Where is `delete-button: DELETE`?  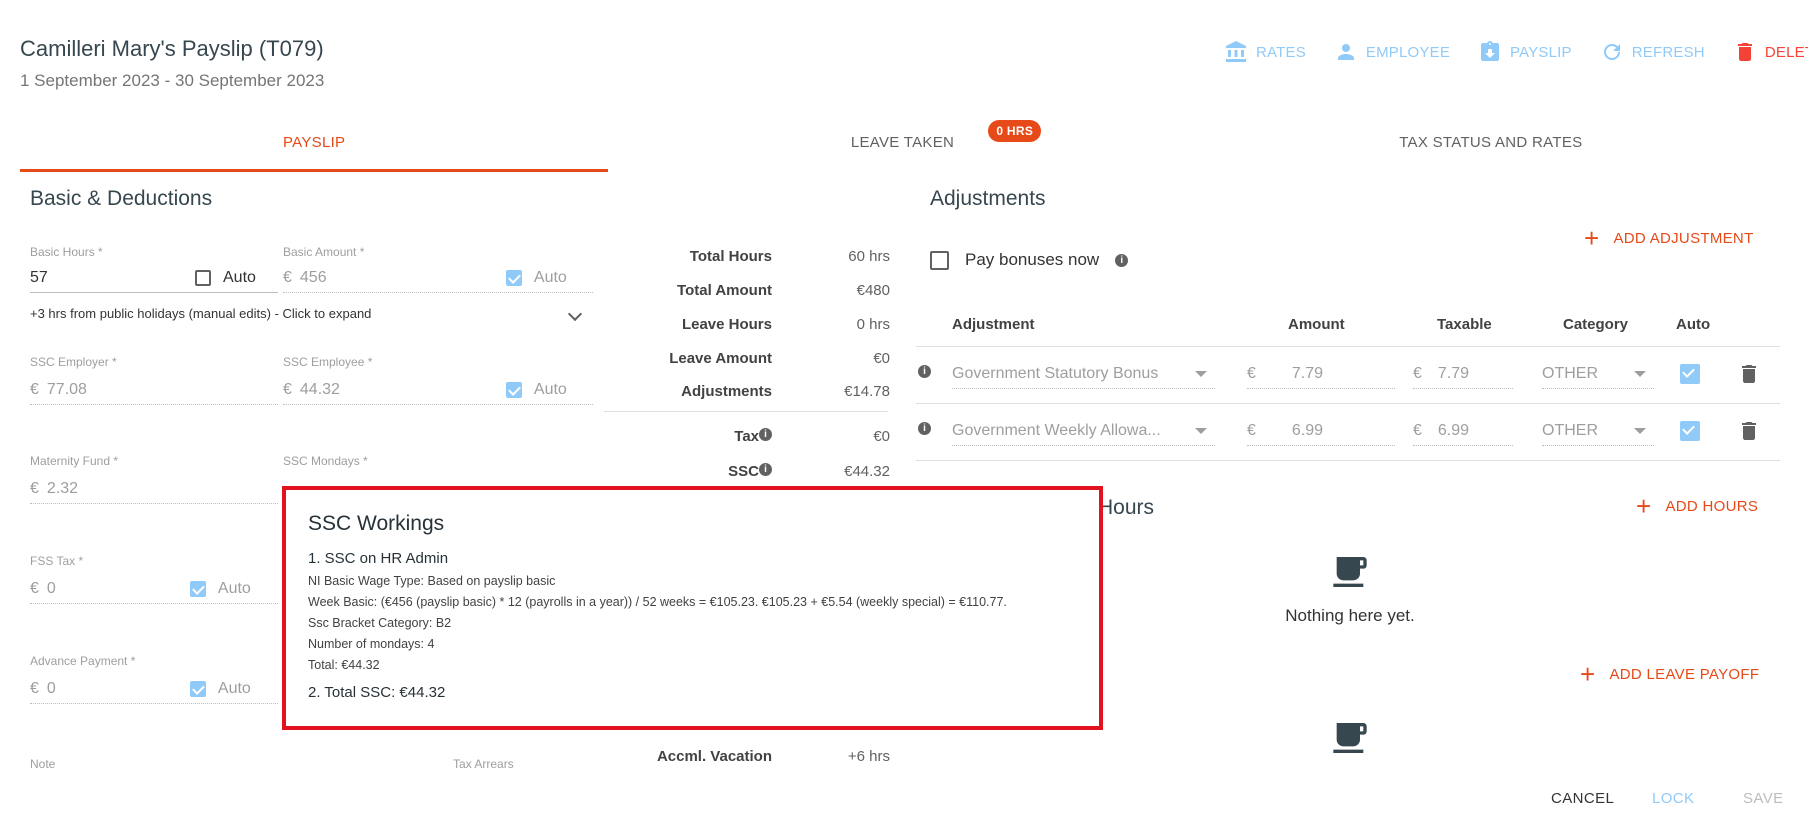 delete-button: DELETE is located at coordinates (1770, 52).